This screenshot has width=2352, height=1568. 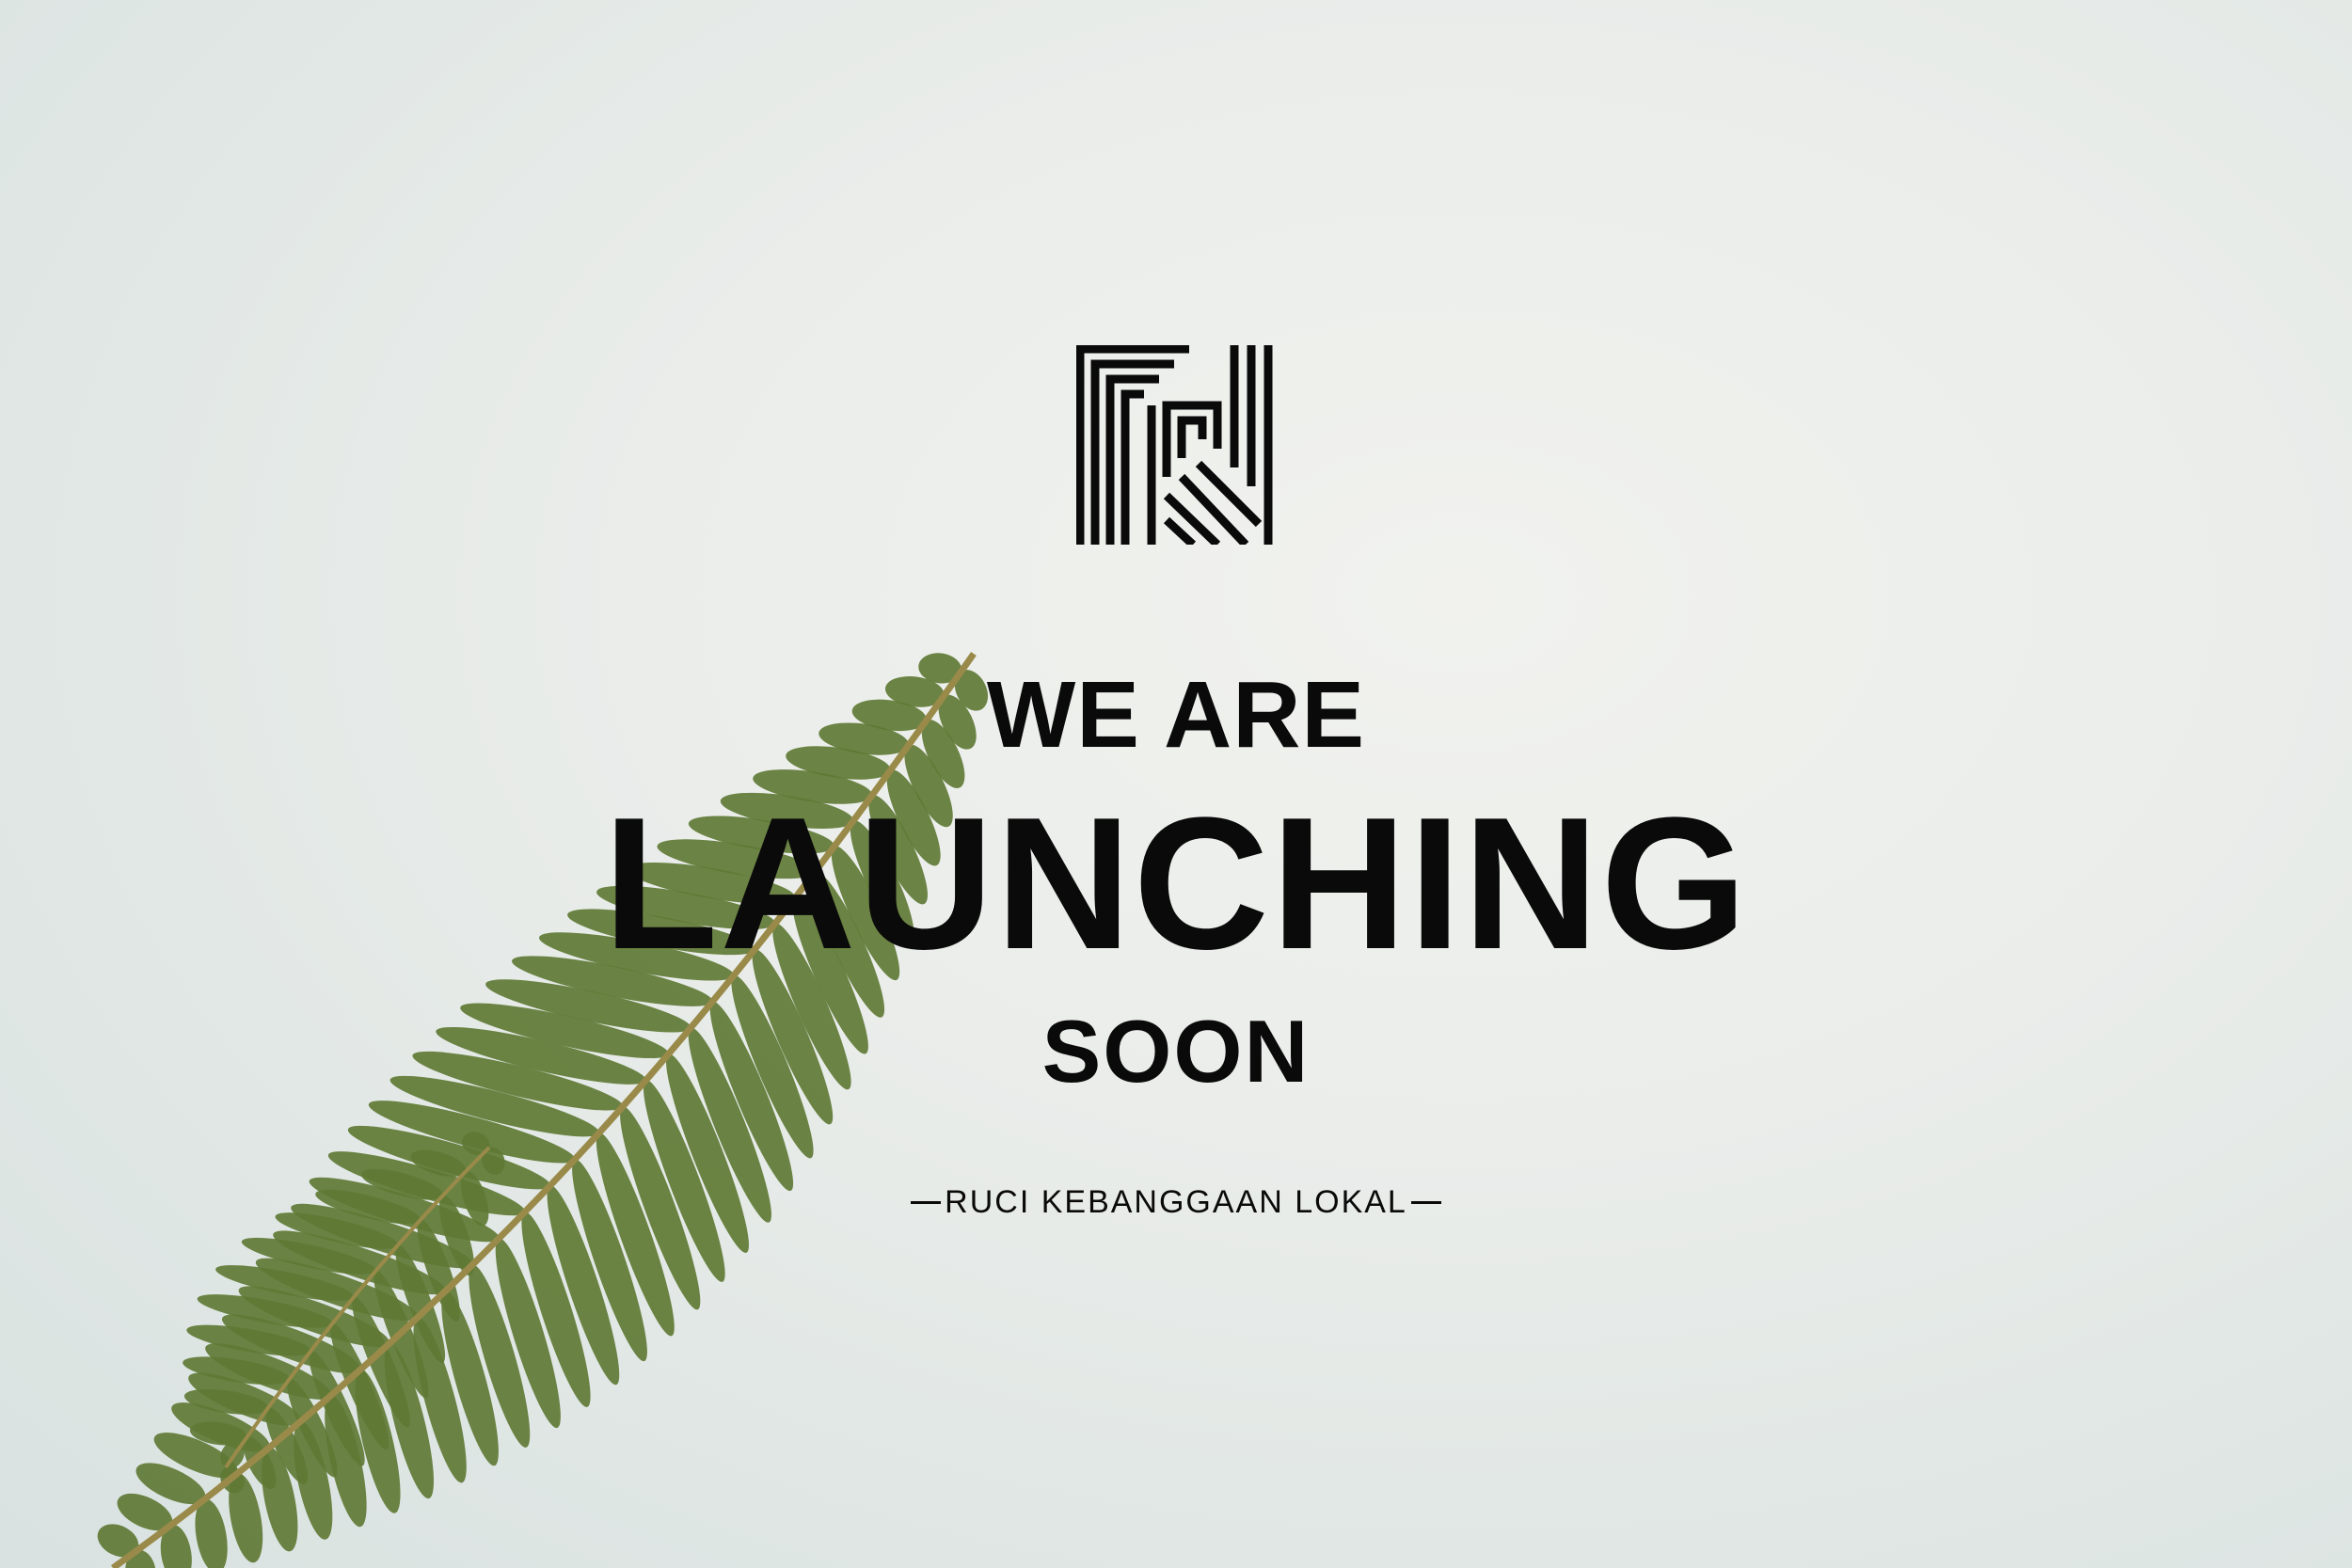 I want to click on tagline: RUCI KEBANGGAAN LOKAL, so click(x=1176, y=1202).